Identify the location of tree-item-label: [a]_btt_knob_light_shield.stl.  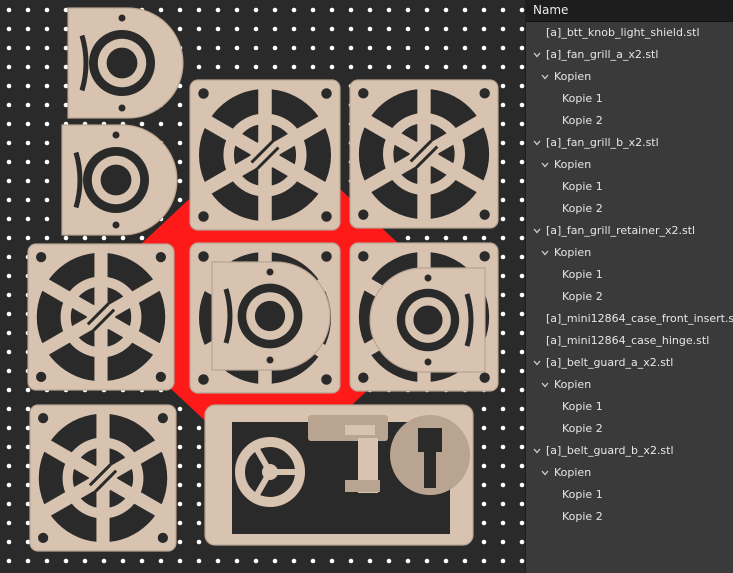
(623, 32).